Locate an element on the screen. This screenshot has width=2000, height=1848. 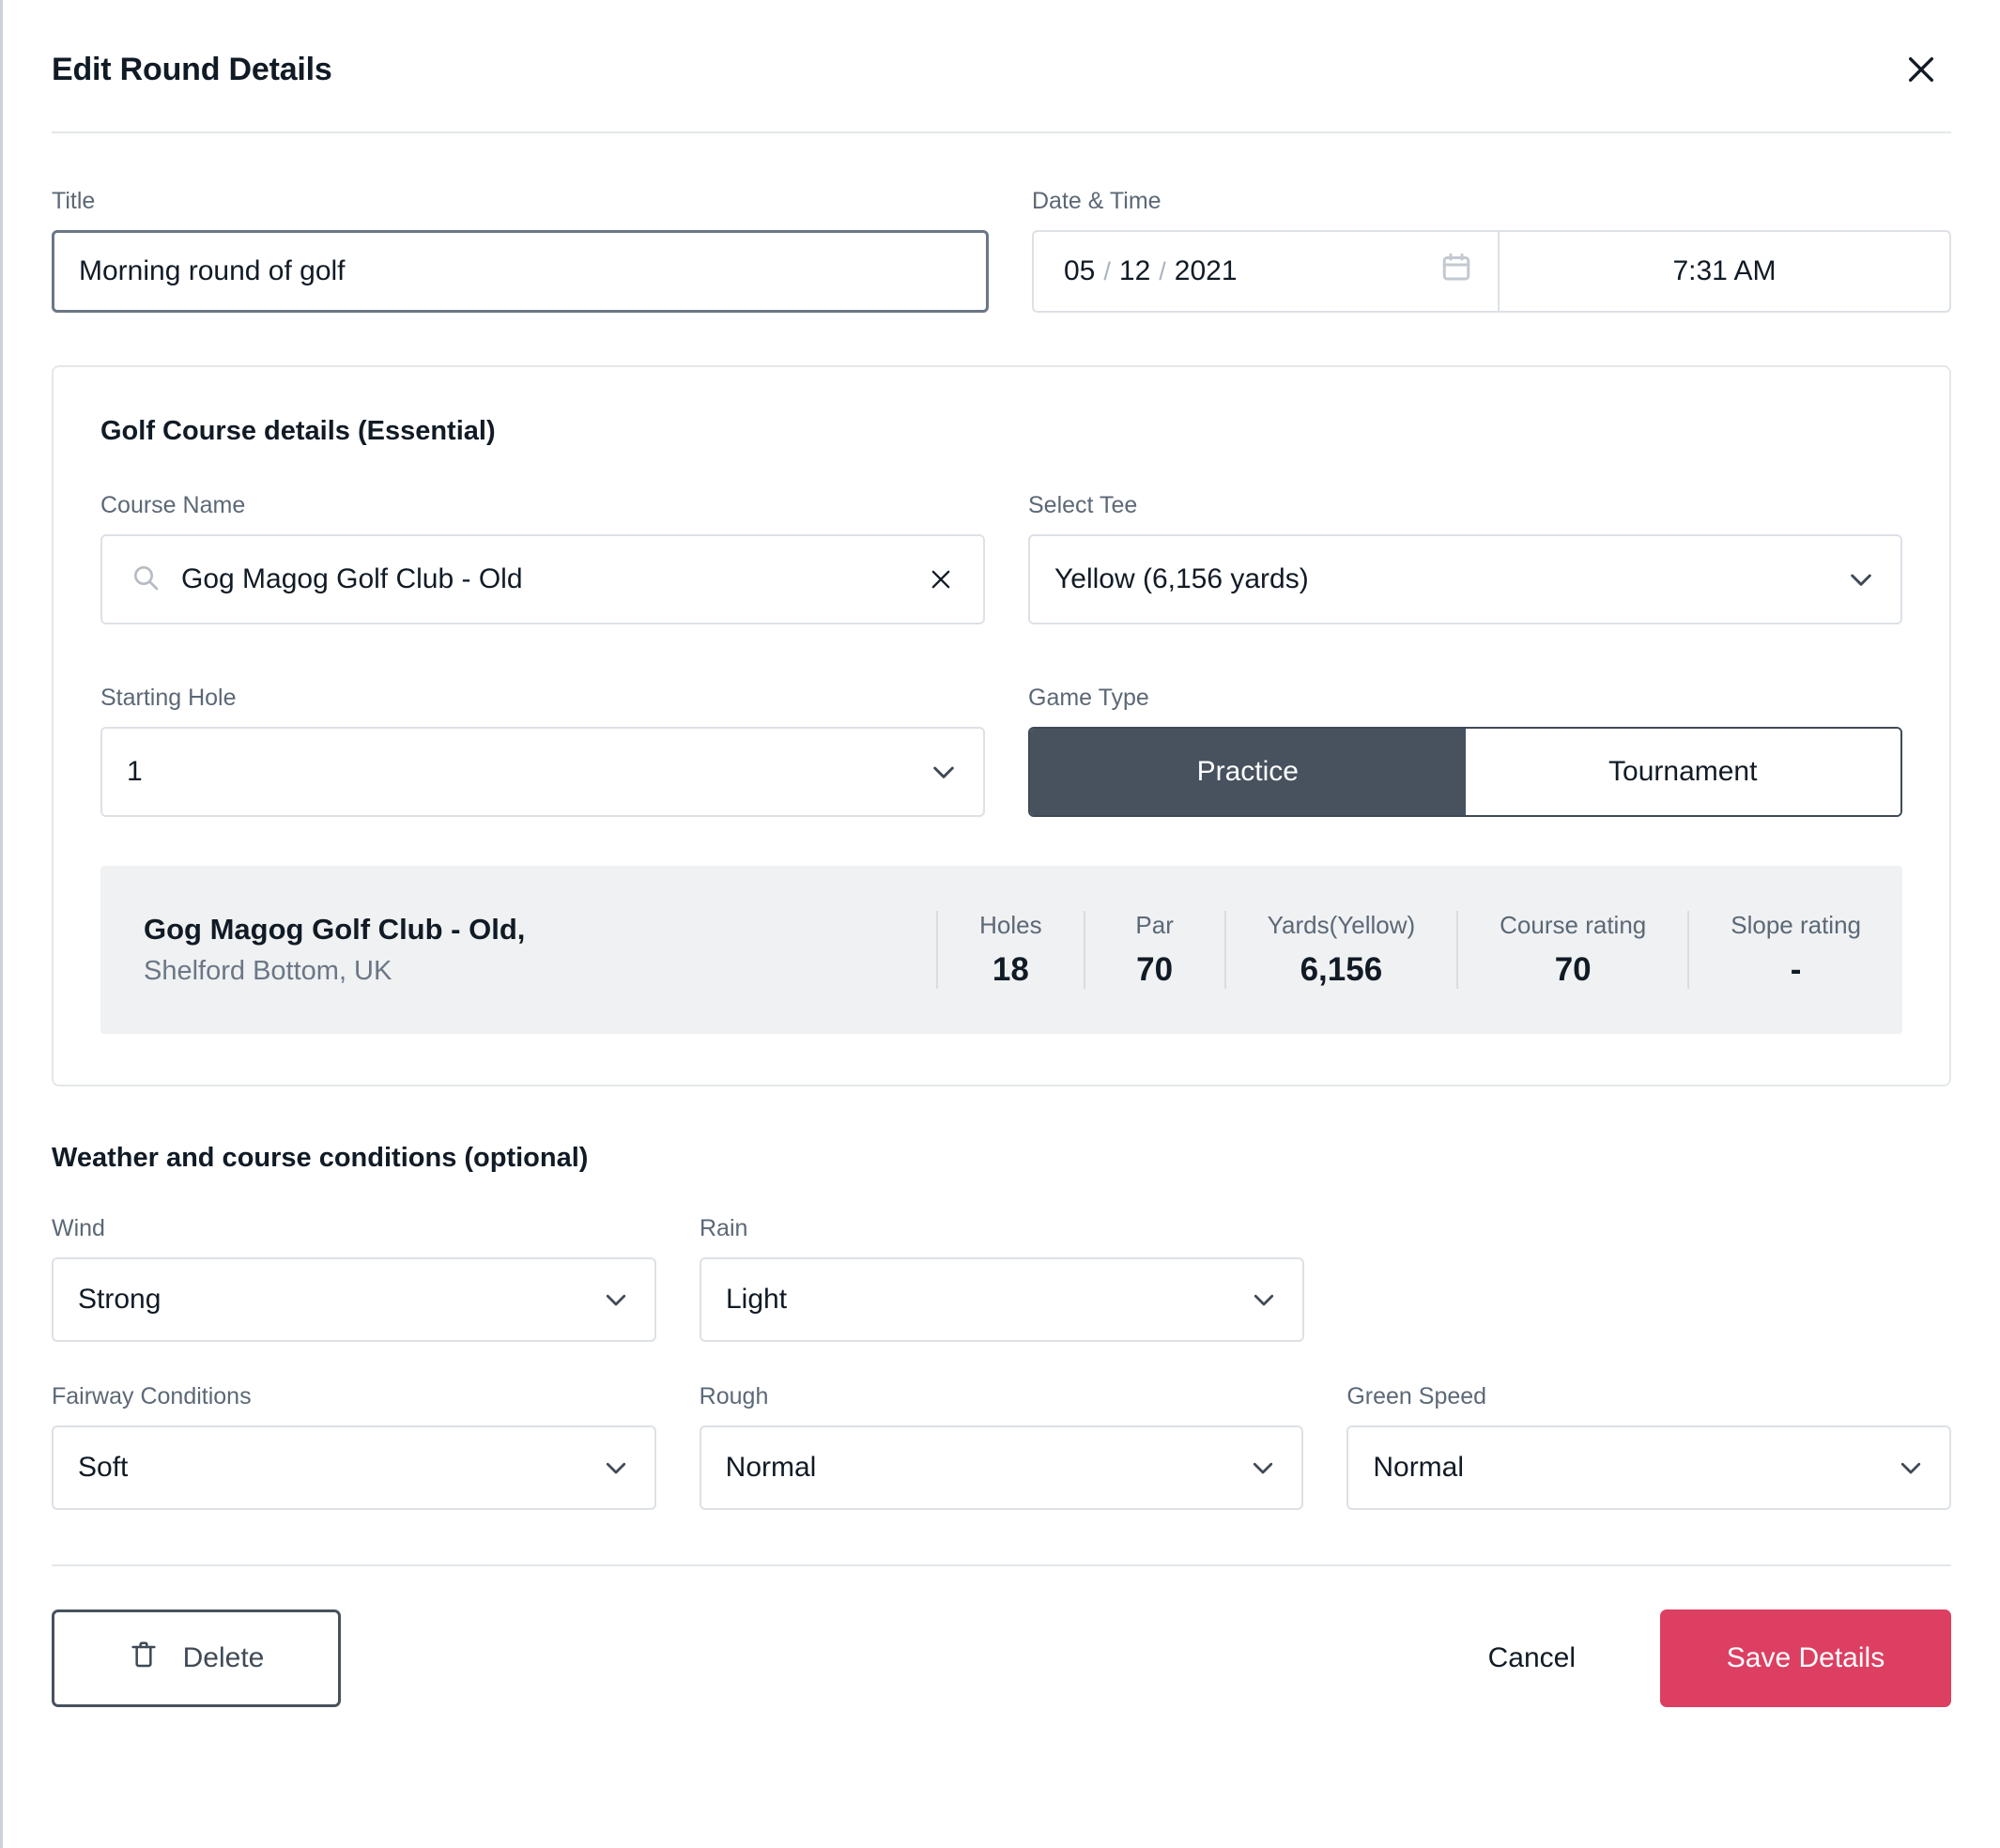
wind-value: Strong is located at coordinates (120, 1299).